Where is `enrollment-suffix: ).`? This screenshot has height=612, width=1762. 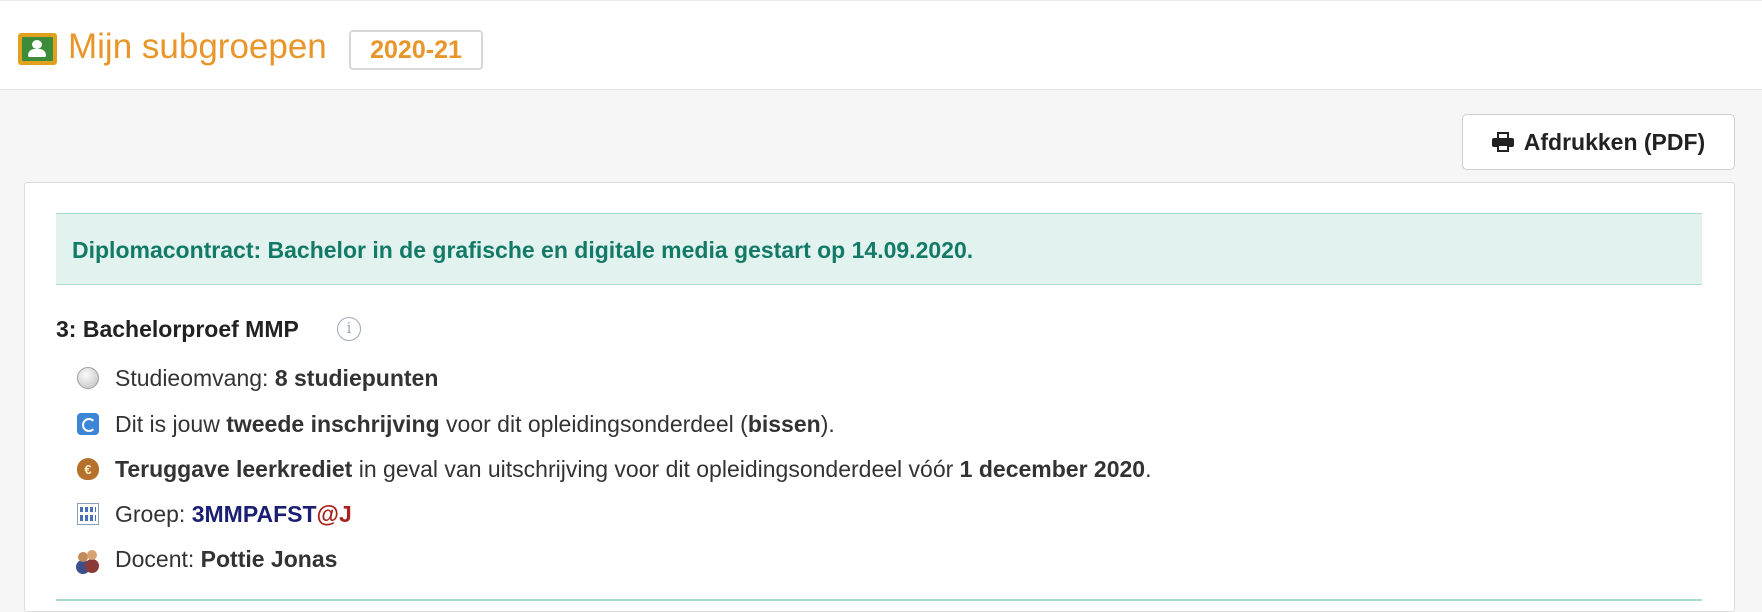
enrollment-suffix: ). is located at coordinates (827, 424).